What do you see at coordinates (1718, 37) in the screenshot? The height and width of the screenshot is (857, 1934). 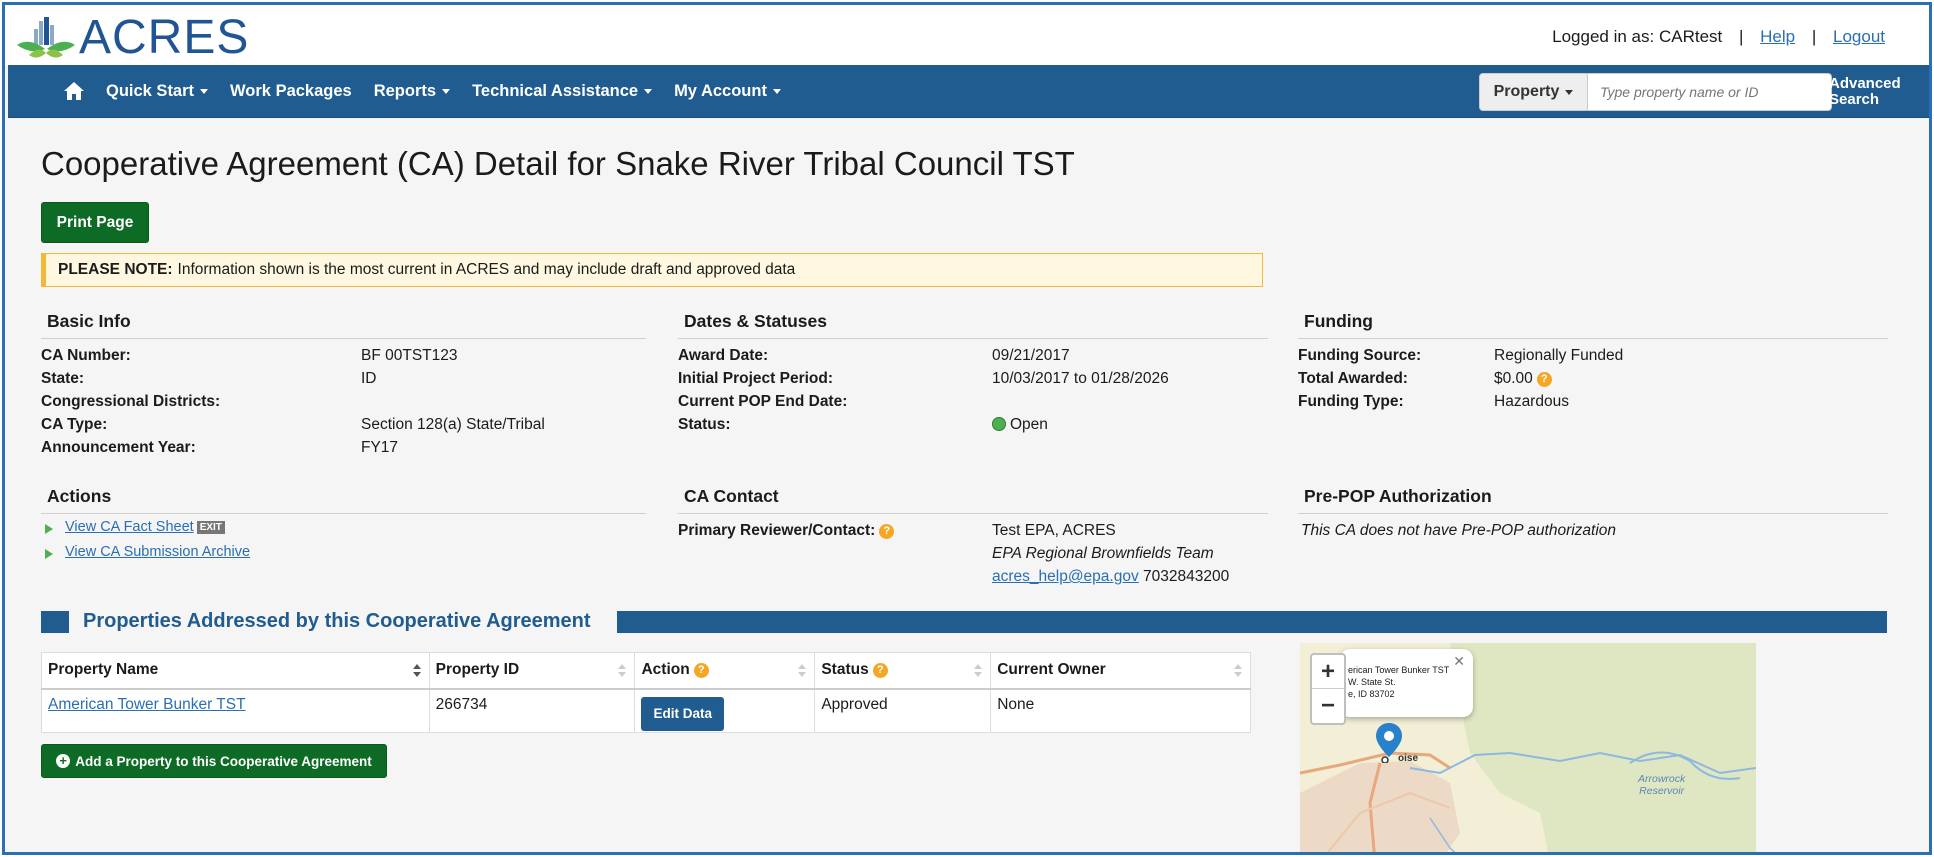 I see `user-bar: Logged in as: CARtest | Help | Logout` at bounding box center [1718, 37].